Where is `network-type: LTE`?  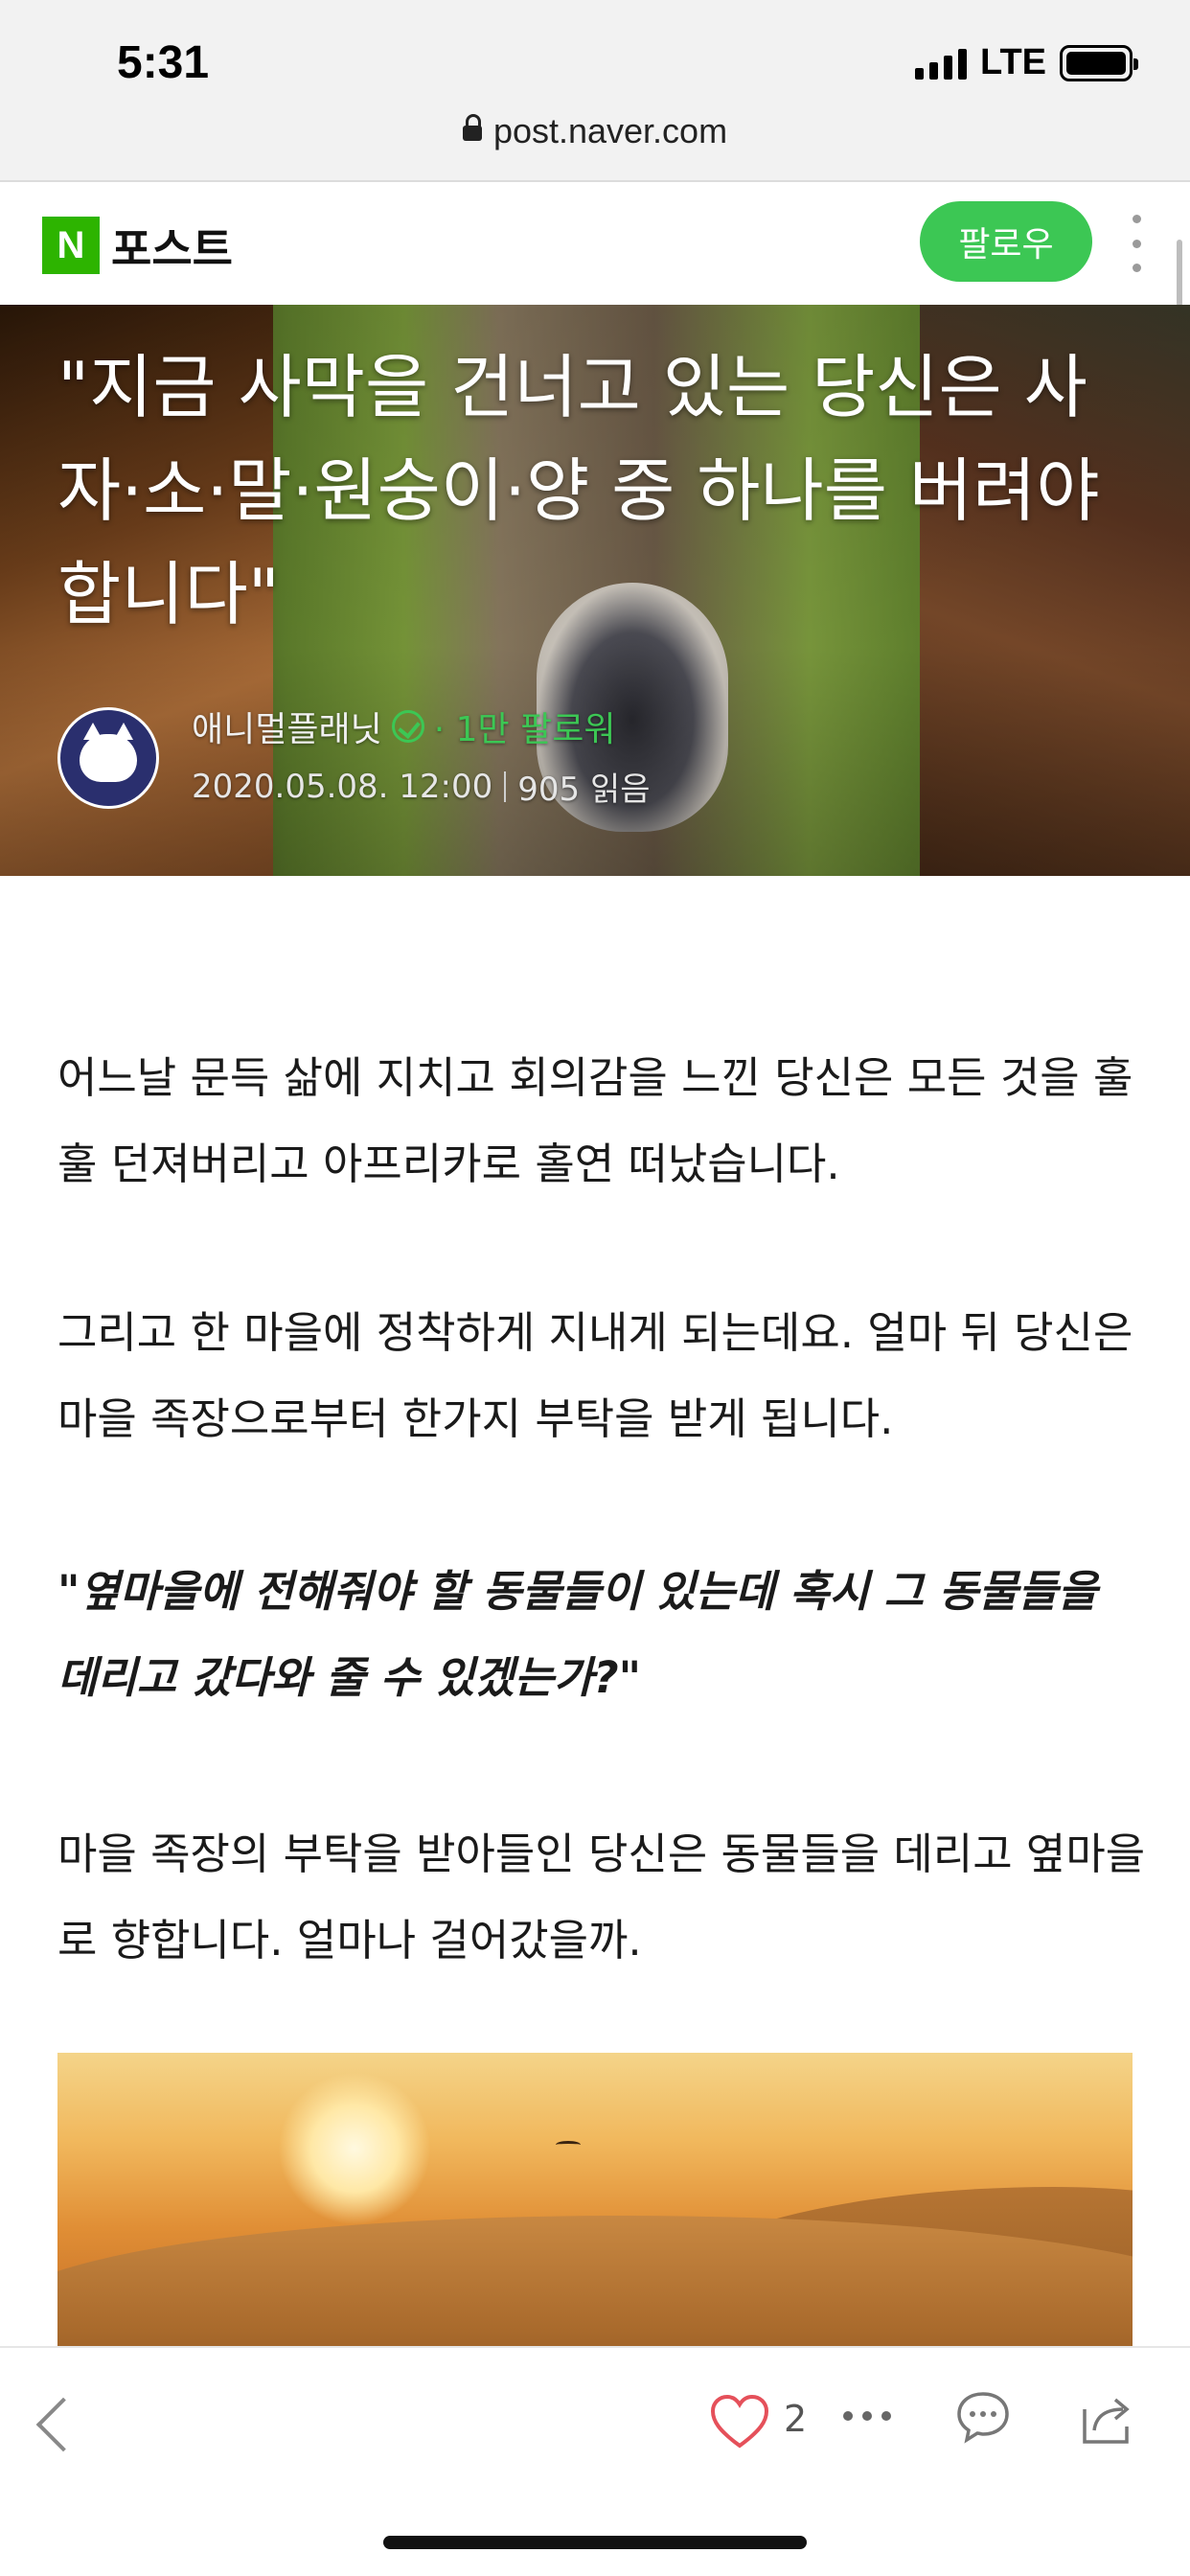 network-type: LTE is located at coordinates (1013, 62).